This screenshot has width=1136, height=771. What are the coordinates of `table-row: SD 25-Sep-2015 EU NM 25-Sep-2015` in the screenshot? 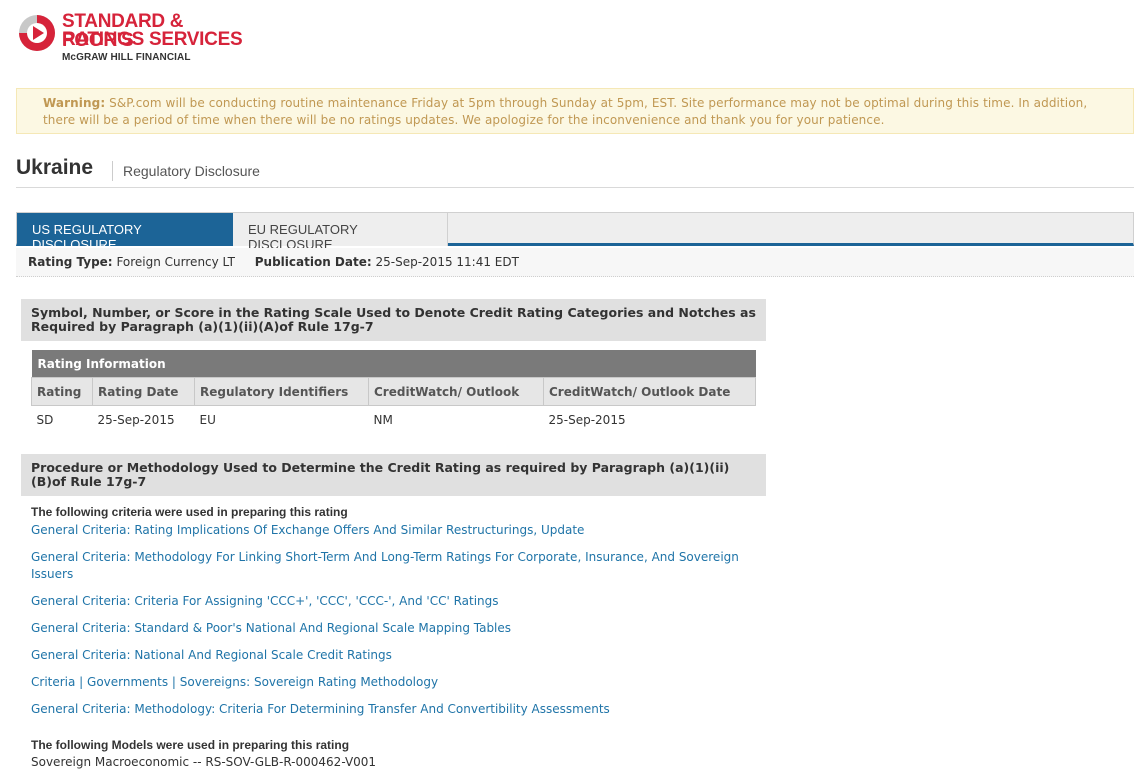 It's located at (394, 420).